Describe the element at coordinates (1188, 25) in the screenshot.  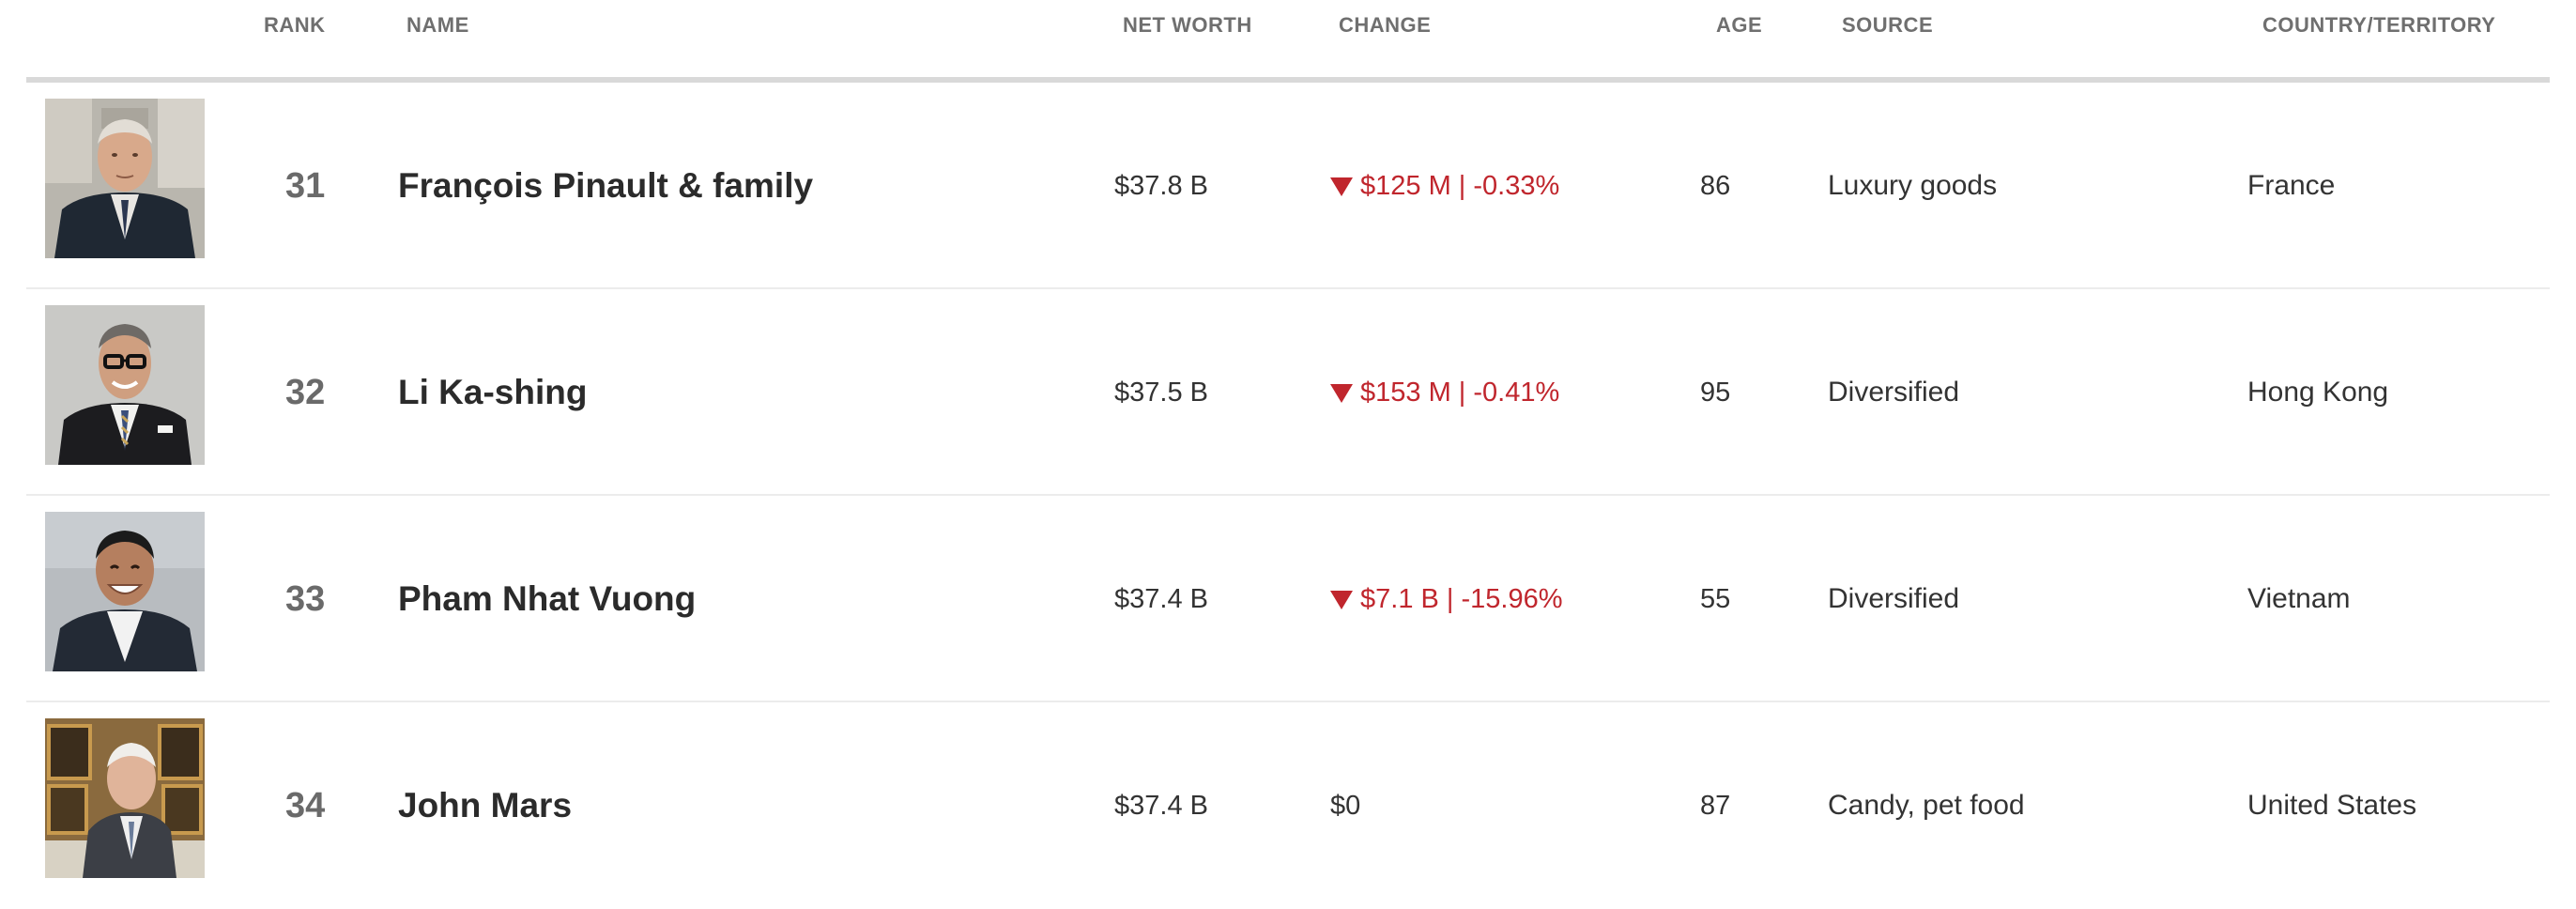
I see `column-header-net-worth: NET WORTH` at that location.